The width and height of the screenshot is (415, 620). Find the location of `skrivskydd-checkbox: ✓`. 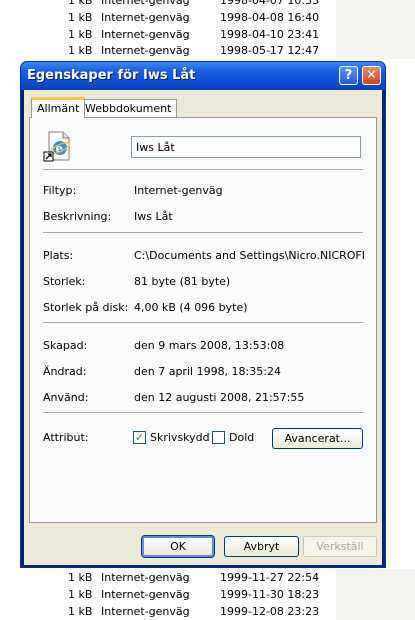

skrivskydd-checkbox: ✓ is located at coordinates (139, 437).